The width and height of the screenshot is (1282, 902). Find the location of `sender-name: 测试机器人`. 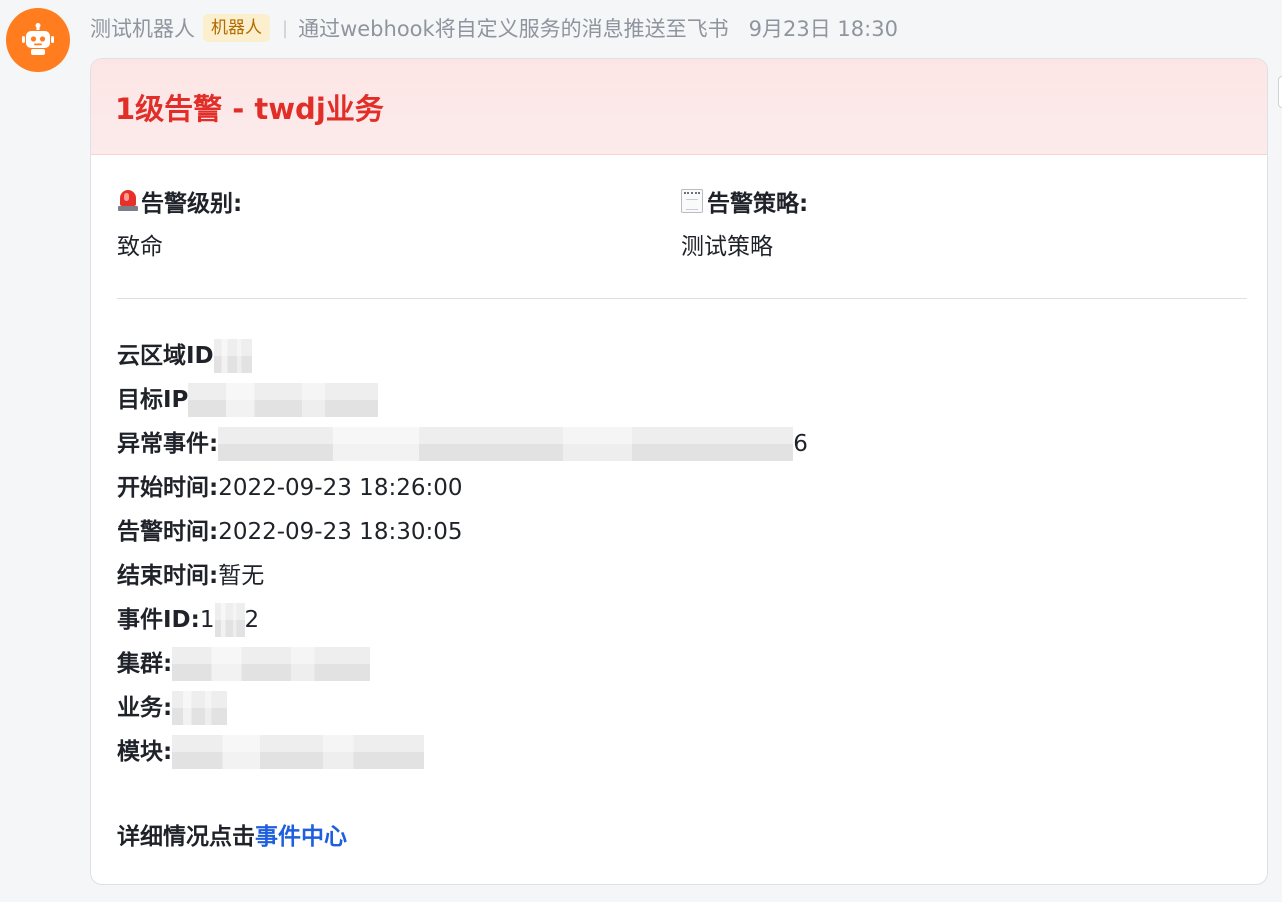

sender-name: 测试机器人 is located at coordinates (142, 28).